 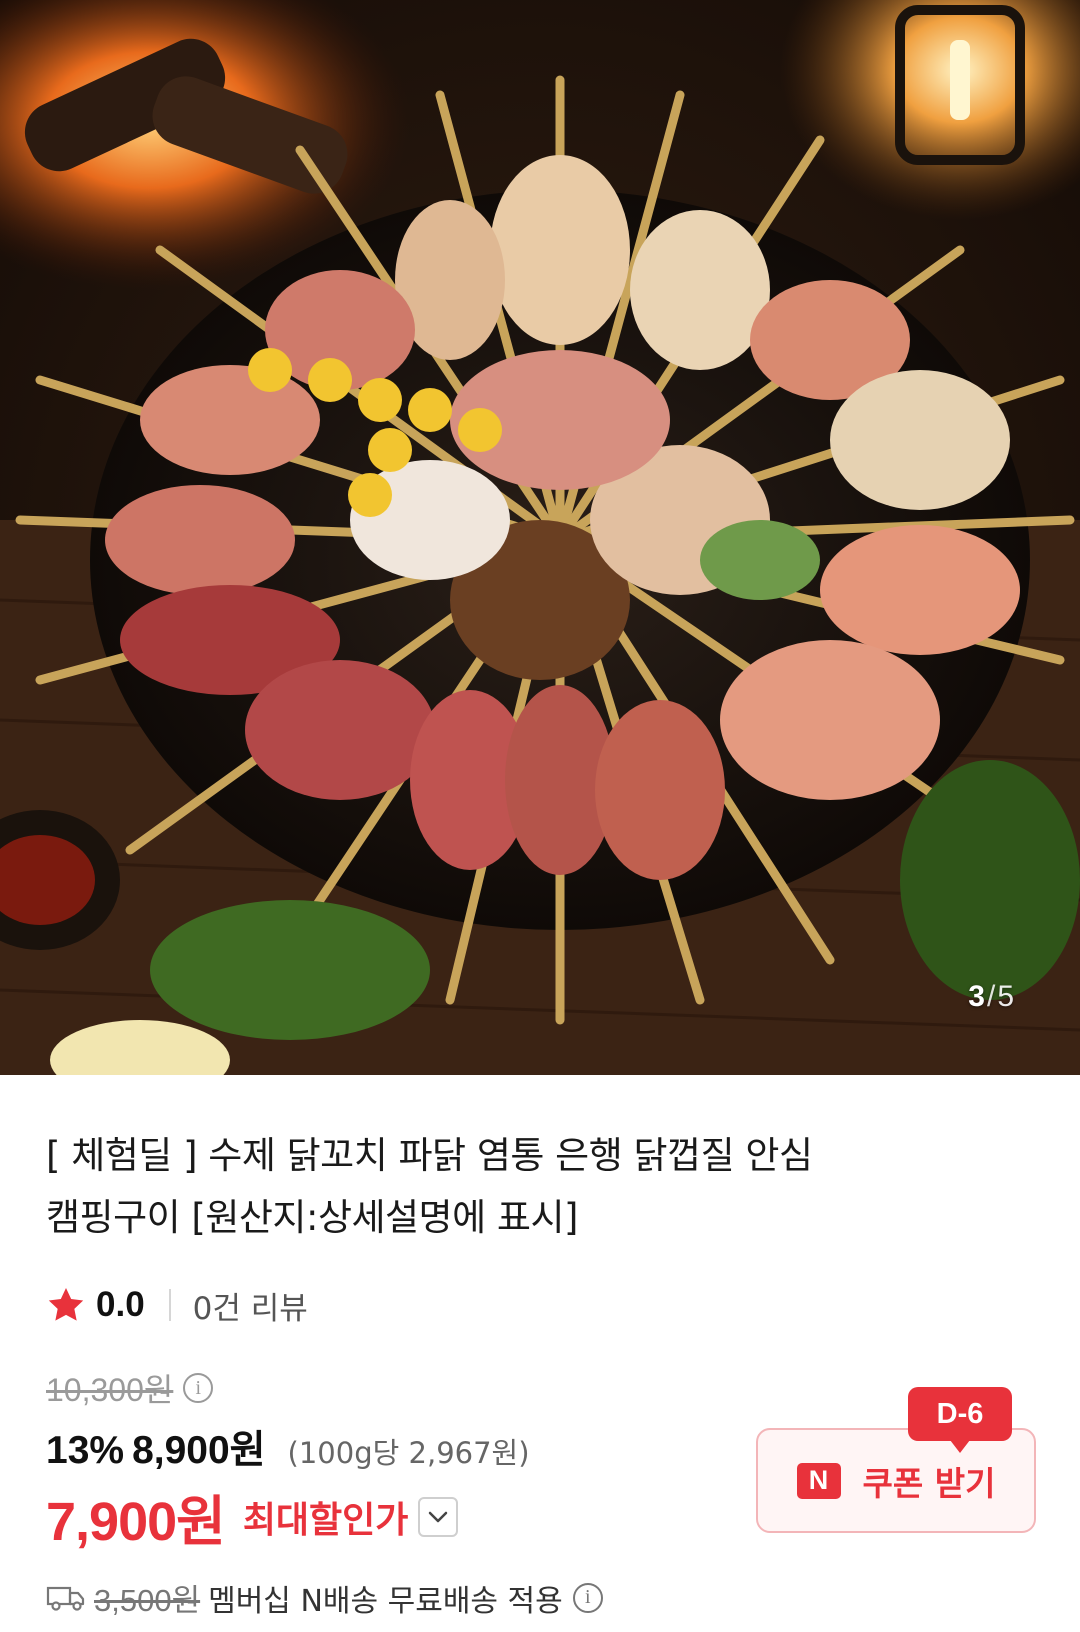 I want to click on chevron-down-icon, so click(x=438, y=1516).